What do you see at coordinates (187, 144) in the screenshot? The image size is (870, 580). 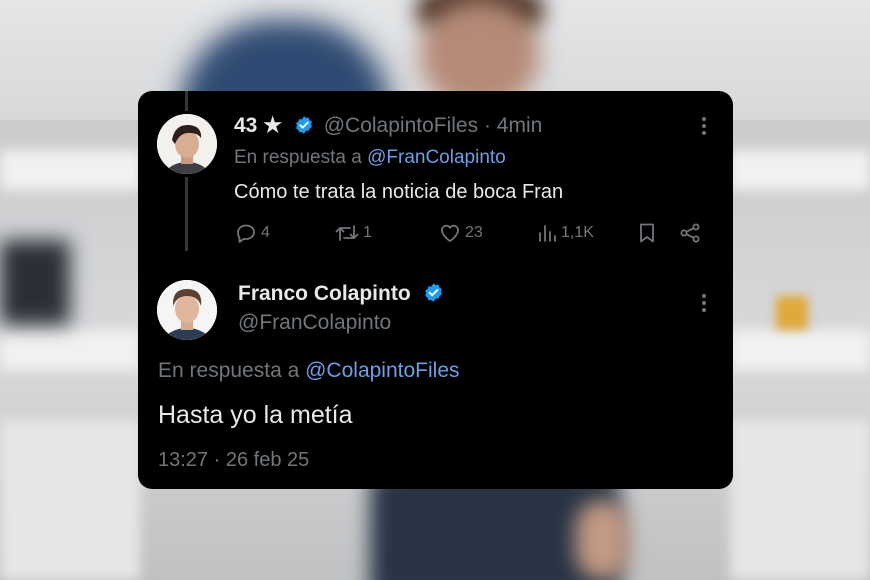 I see `avatar-colapintofiles` at bounding box center [187, 144].